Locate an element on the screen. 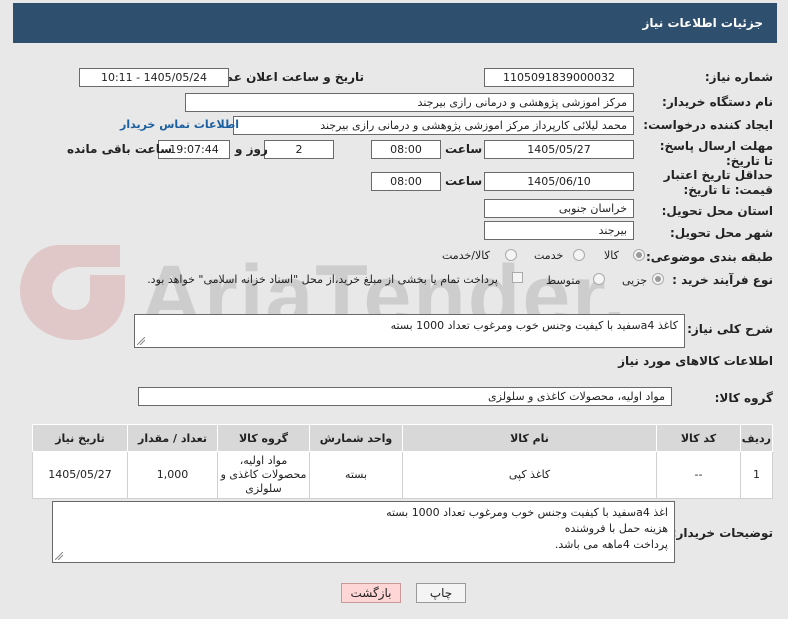  watermark-mark is located at coordinates (72, 292).